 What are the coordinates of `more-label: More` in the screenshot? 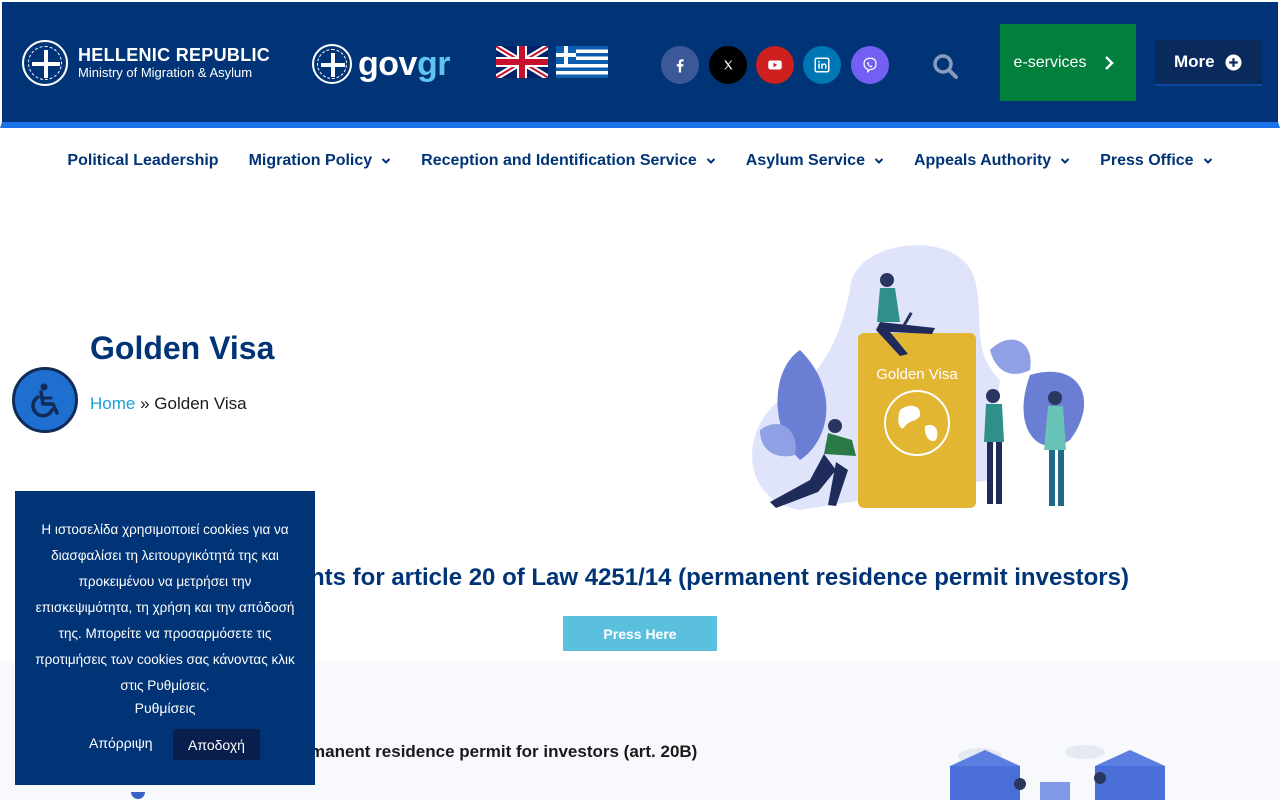 It's located at (1194, 61).